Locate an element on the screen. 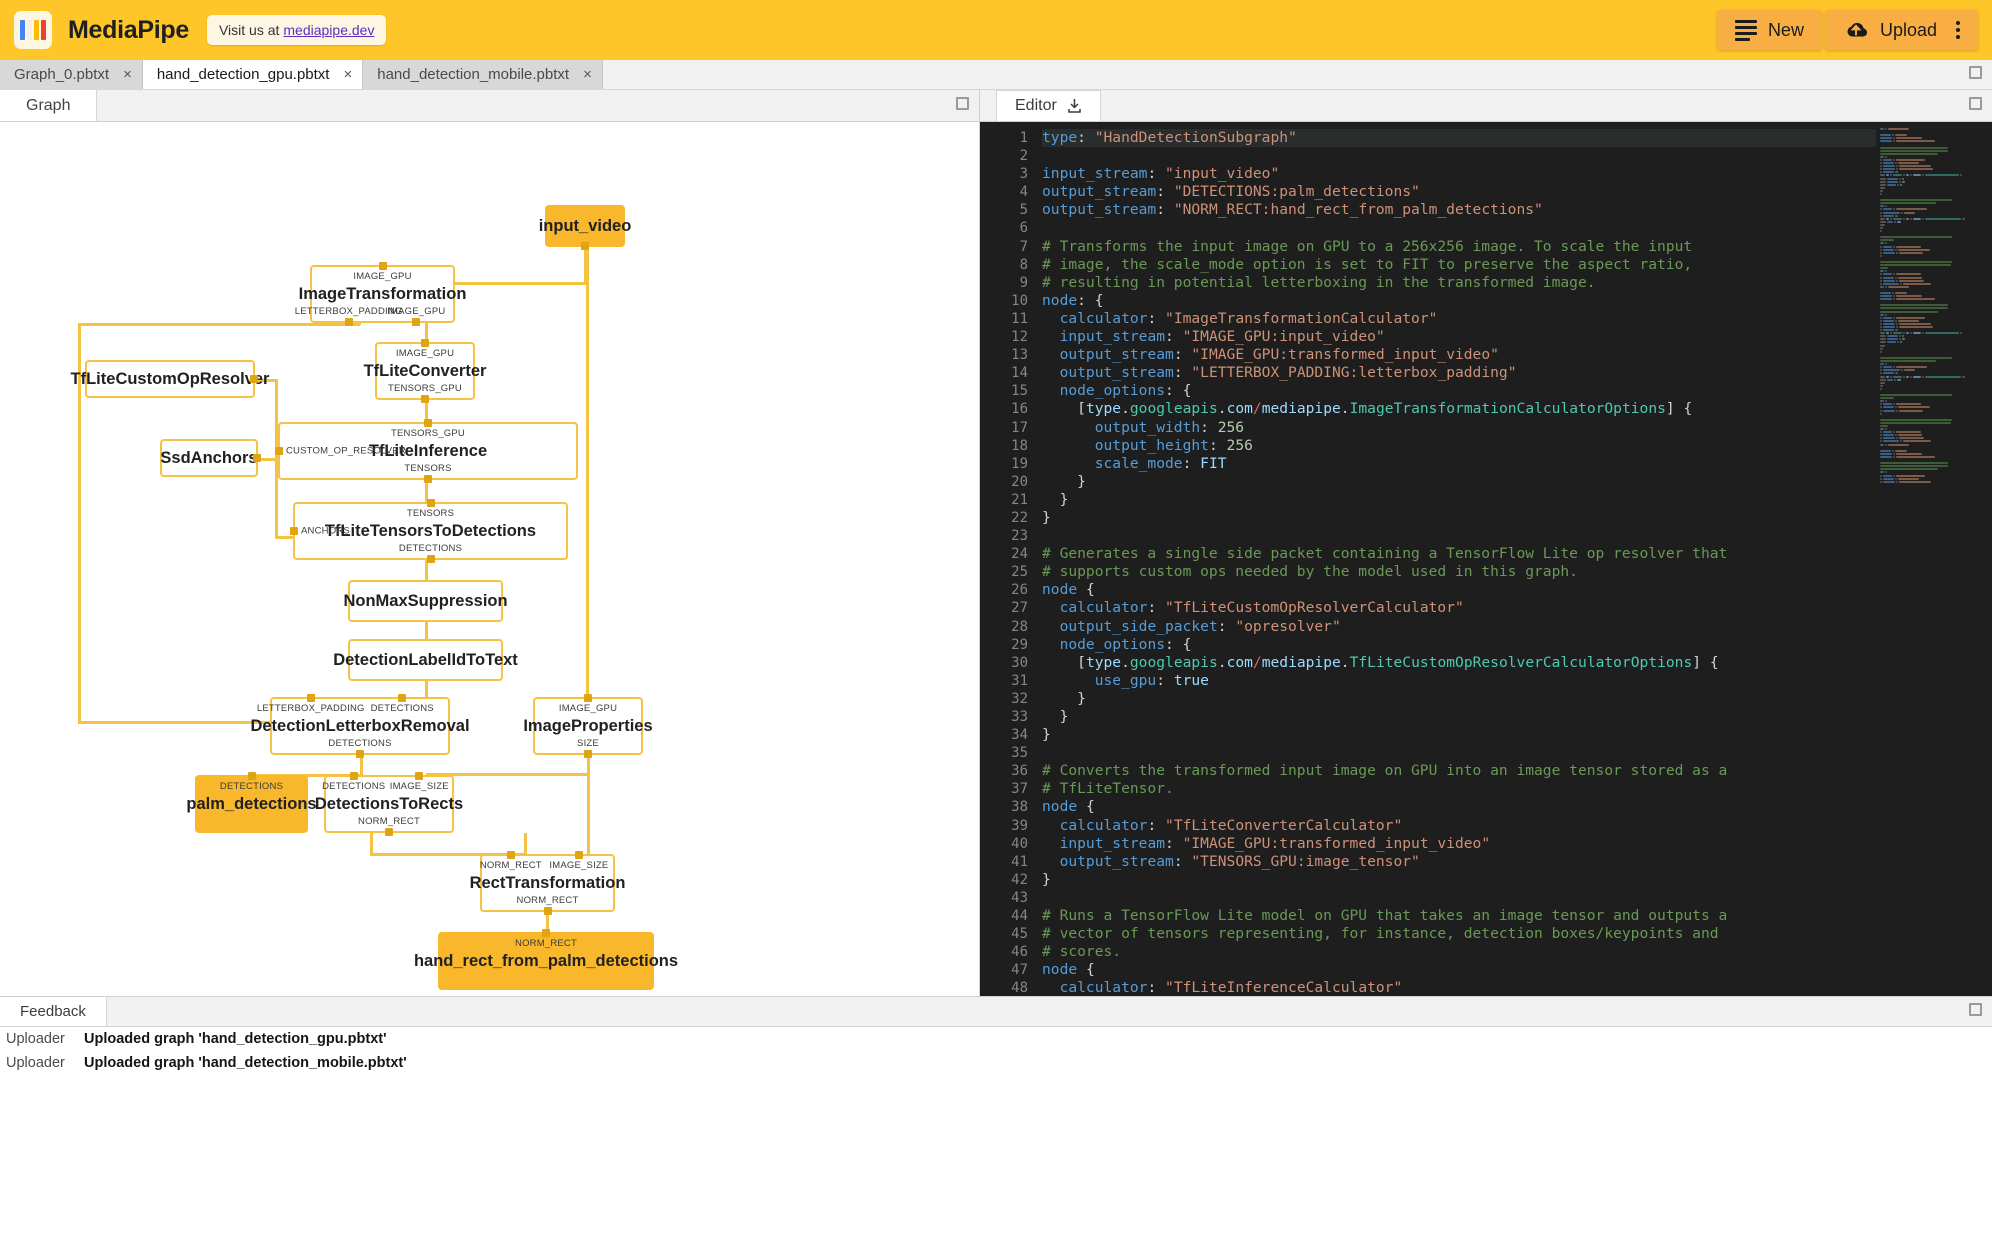  graph-node-tfliteconverter: TfLiteConverter IMAGE_GPU TENSORS_GPU is located at coordinates (425, 371).